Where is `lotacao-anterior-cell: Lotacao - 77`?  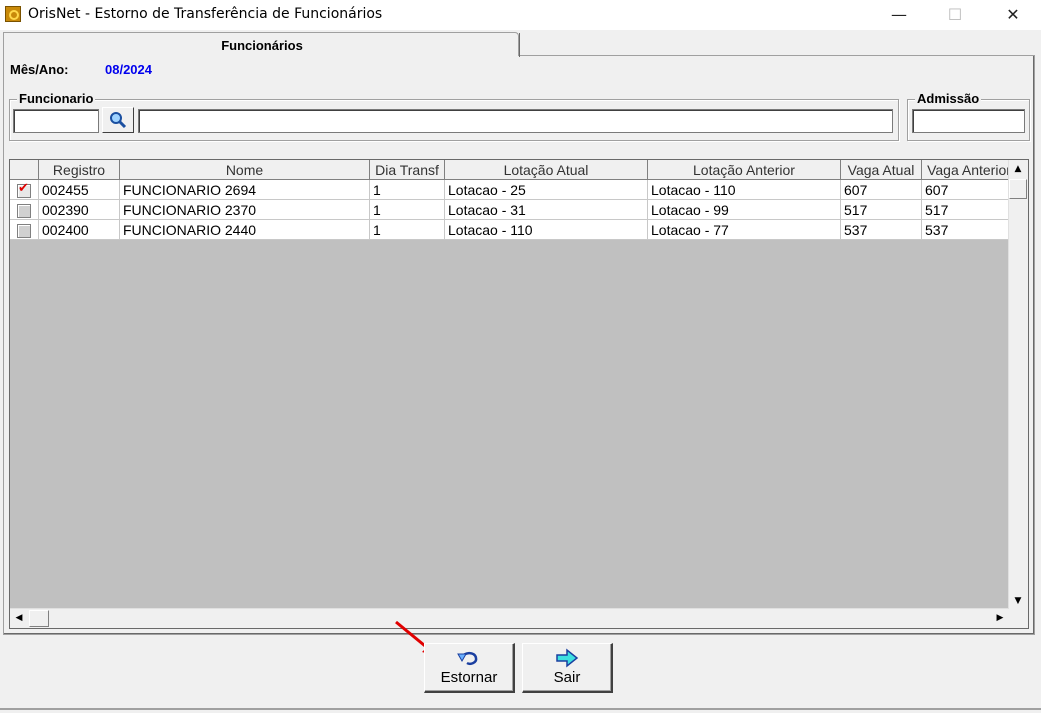 lotacao-anterior-cell: Lotacao - 77 is located at coordinates (744, 229).